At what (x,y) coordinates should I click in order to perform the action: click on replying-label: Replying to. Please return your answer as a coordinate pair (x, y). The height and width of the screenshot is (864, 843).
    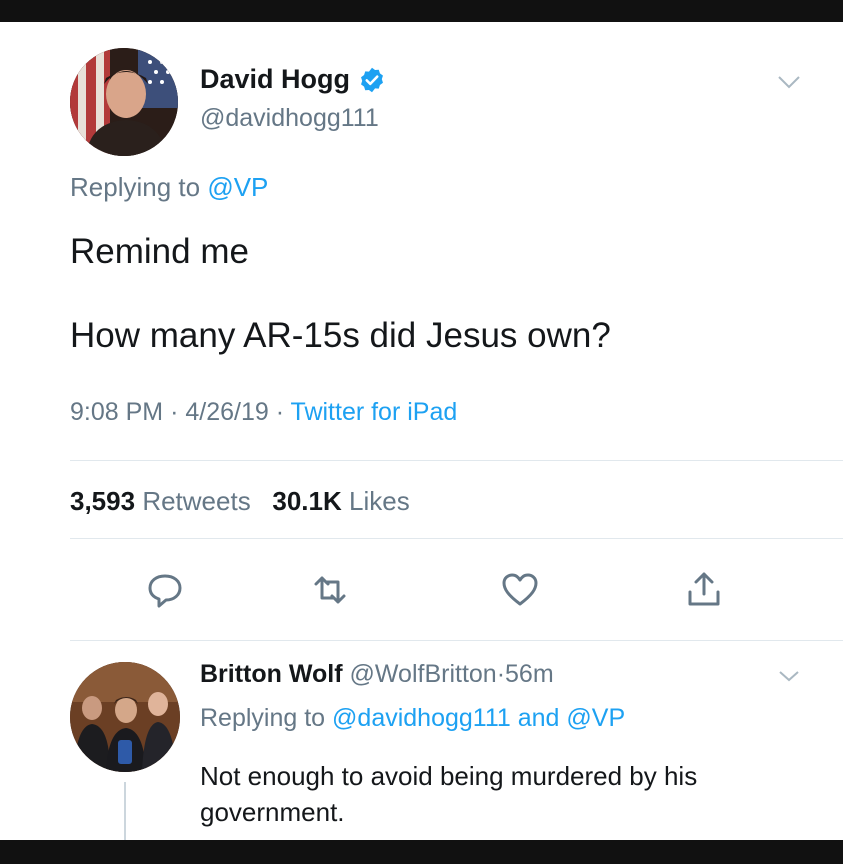
    Looking at the image, I should click on (135, 187).